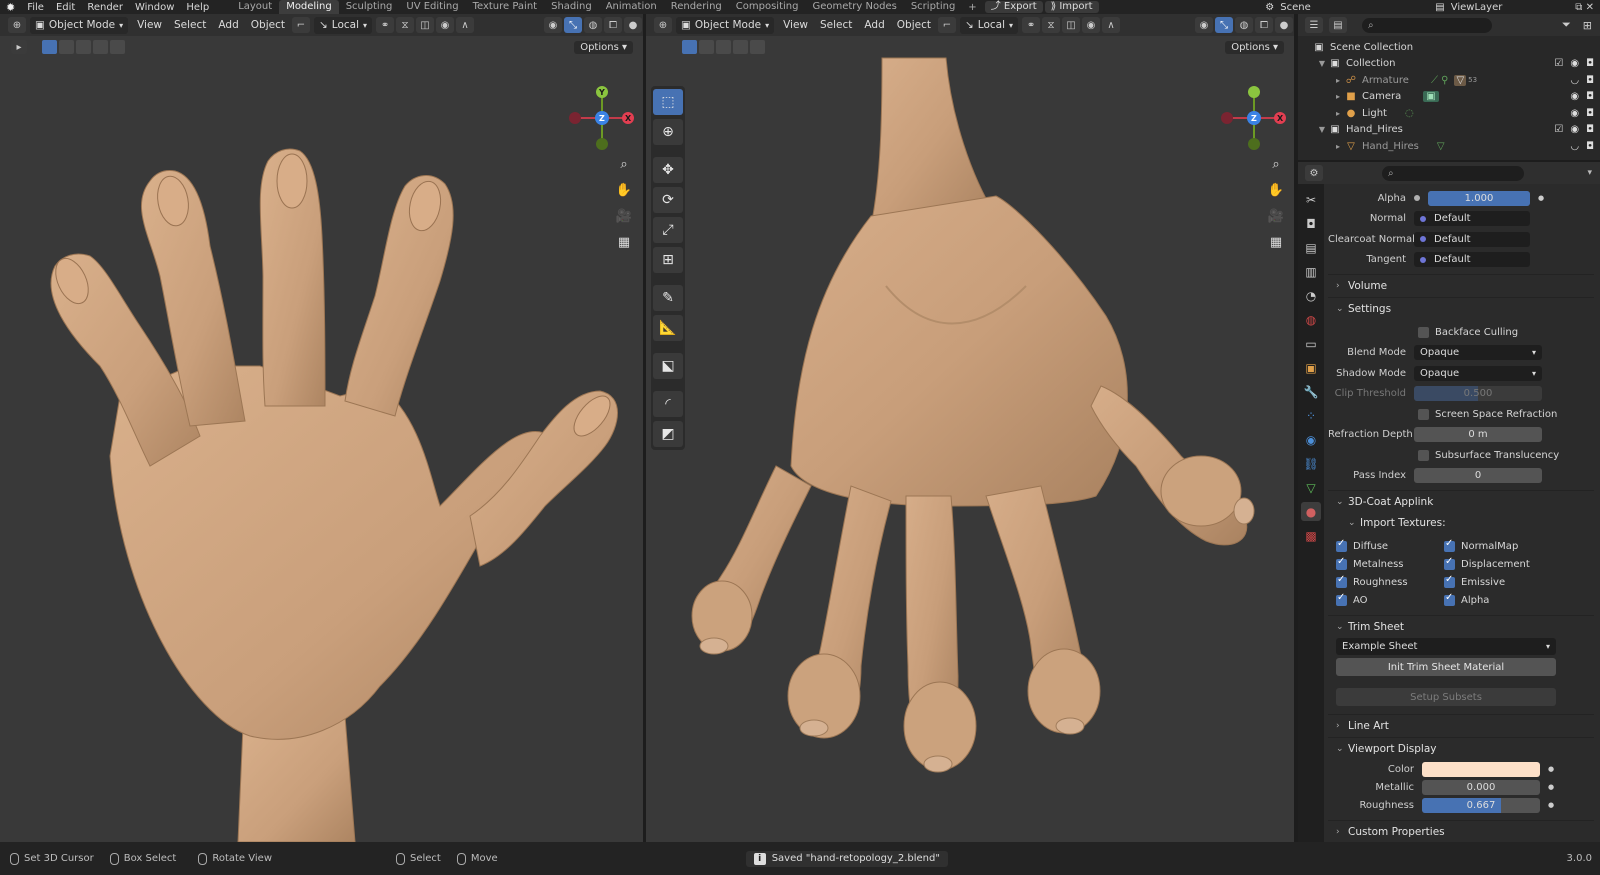 This screenshot has height=875, width=1600. I want to click on texture-tab-icon: ▩, so click(1311, 535).